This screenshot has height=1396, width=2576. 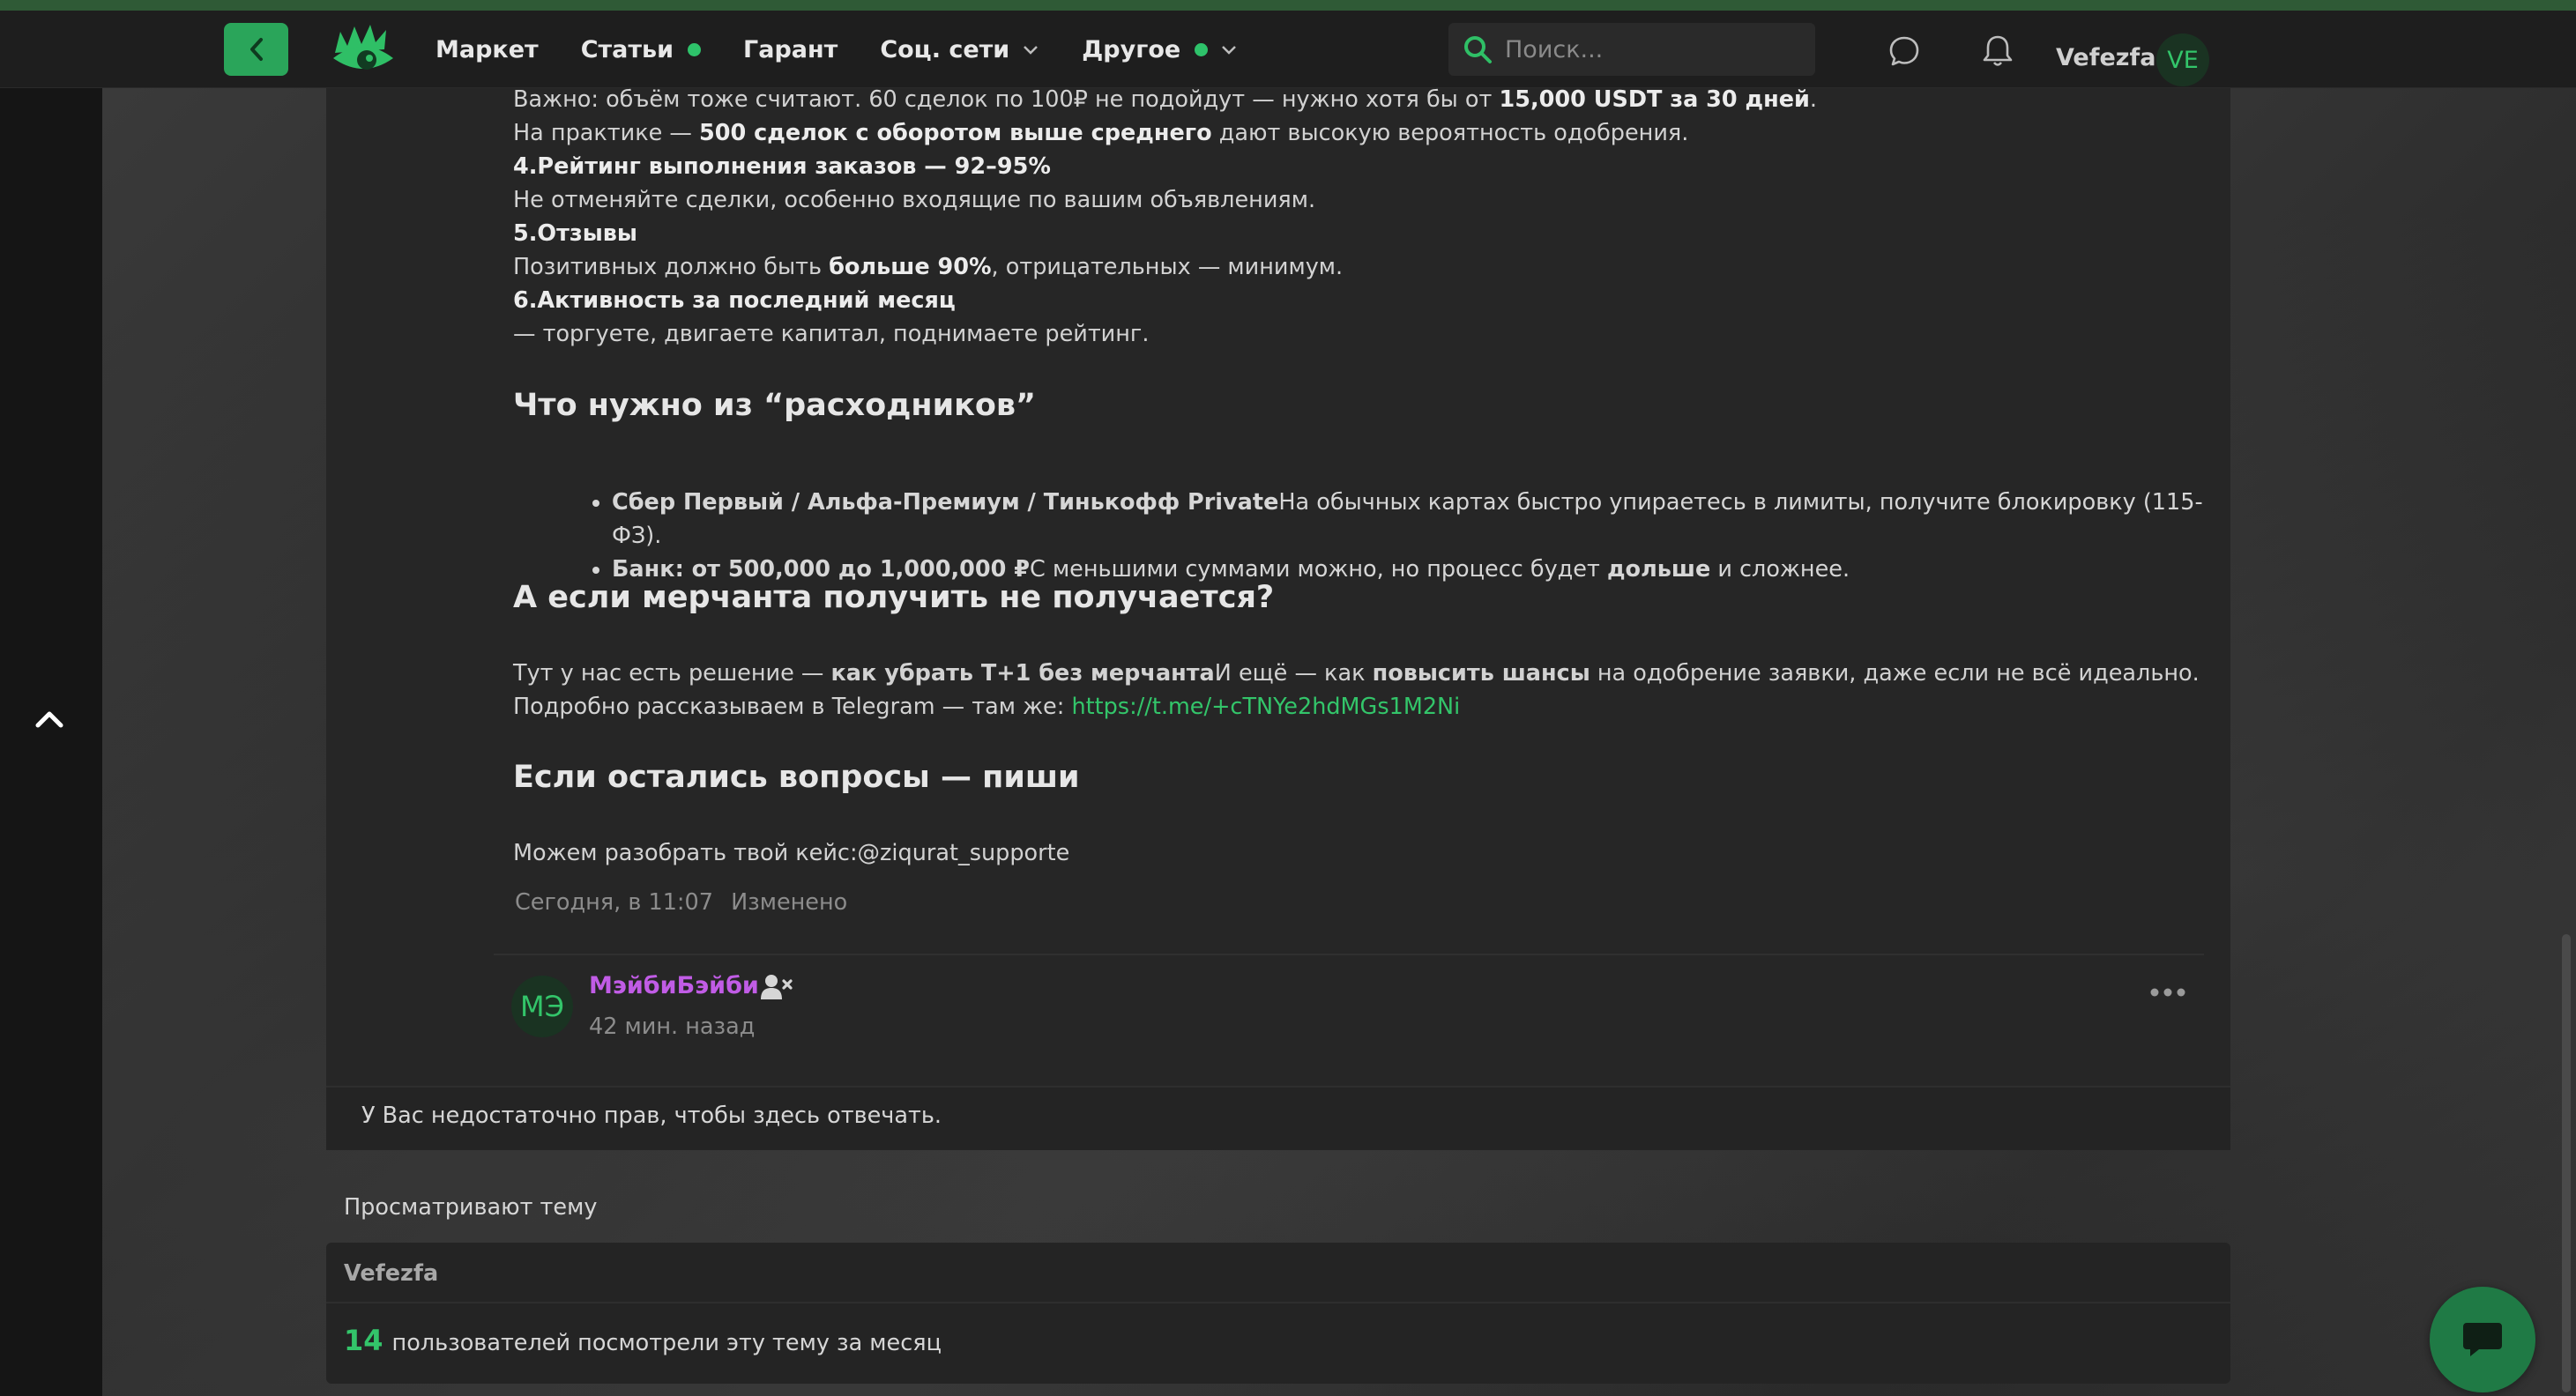 I want to click on chat-widget-button, so click(x=2482, y=1339).